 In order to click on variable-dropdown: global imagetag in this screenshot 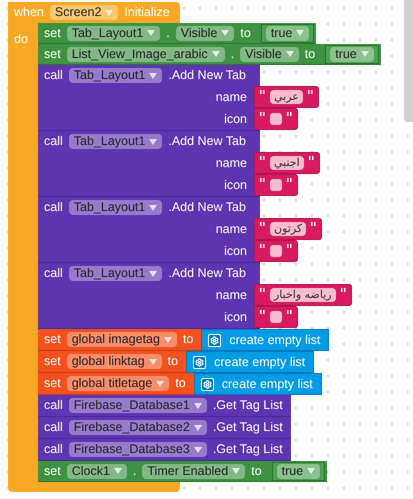, I will do `click(121, 339)`.